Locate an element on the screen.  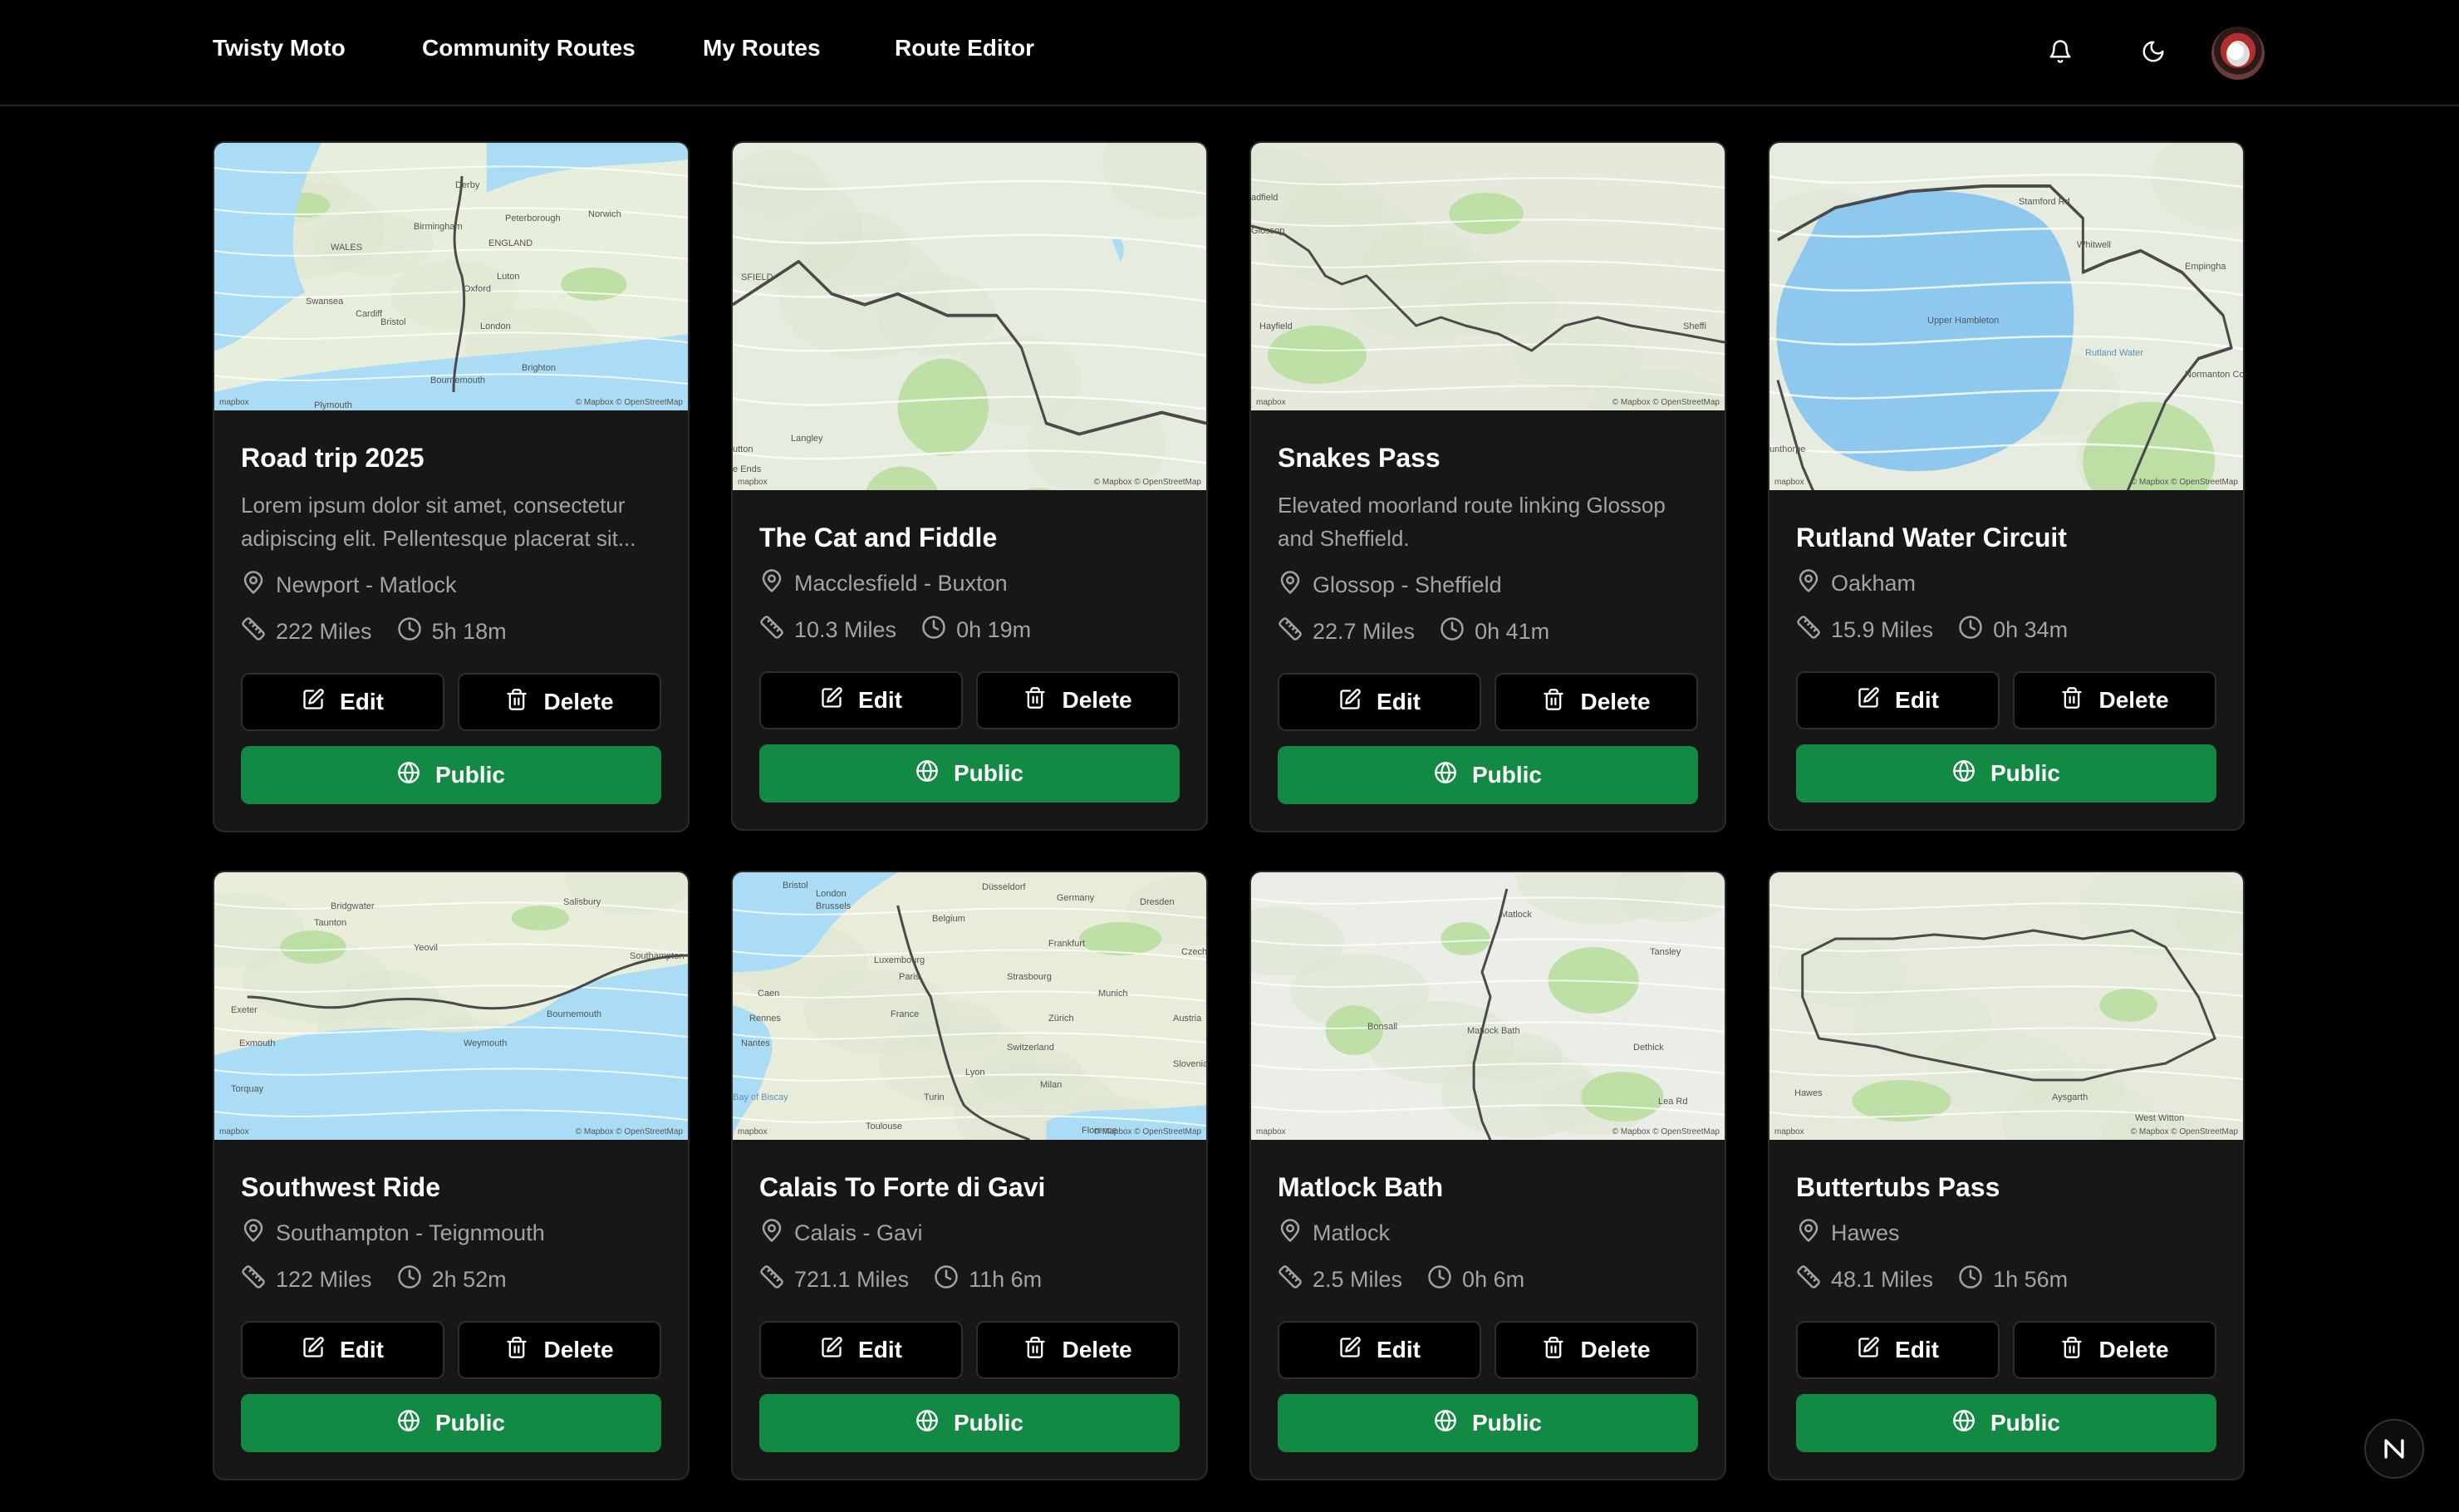
map-place-label: Langley is located at coordinates (807, 439).